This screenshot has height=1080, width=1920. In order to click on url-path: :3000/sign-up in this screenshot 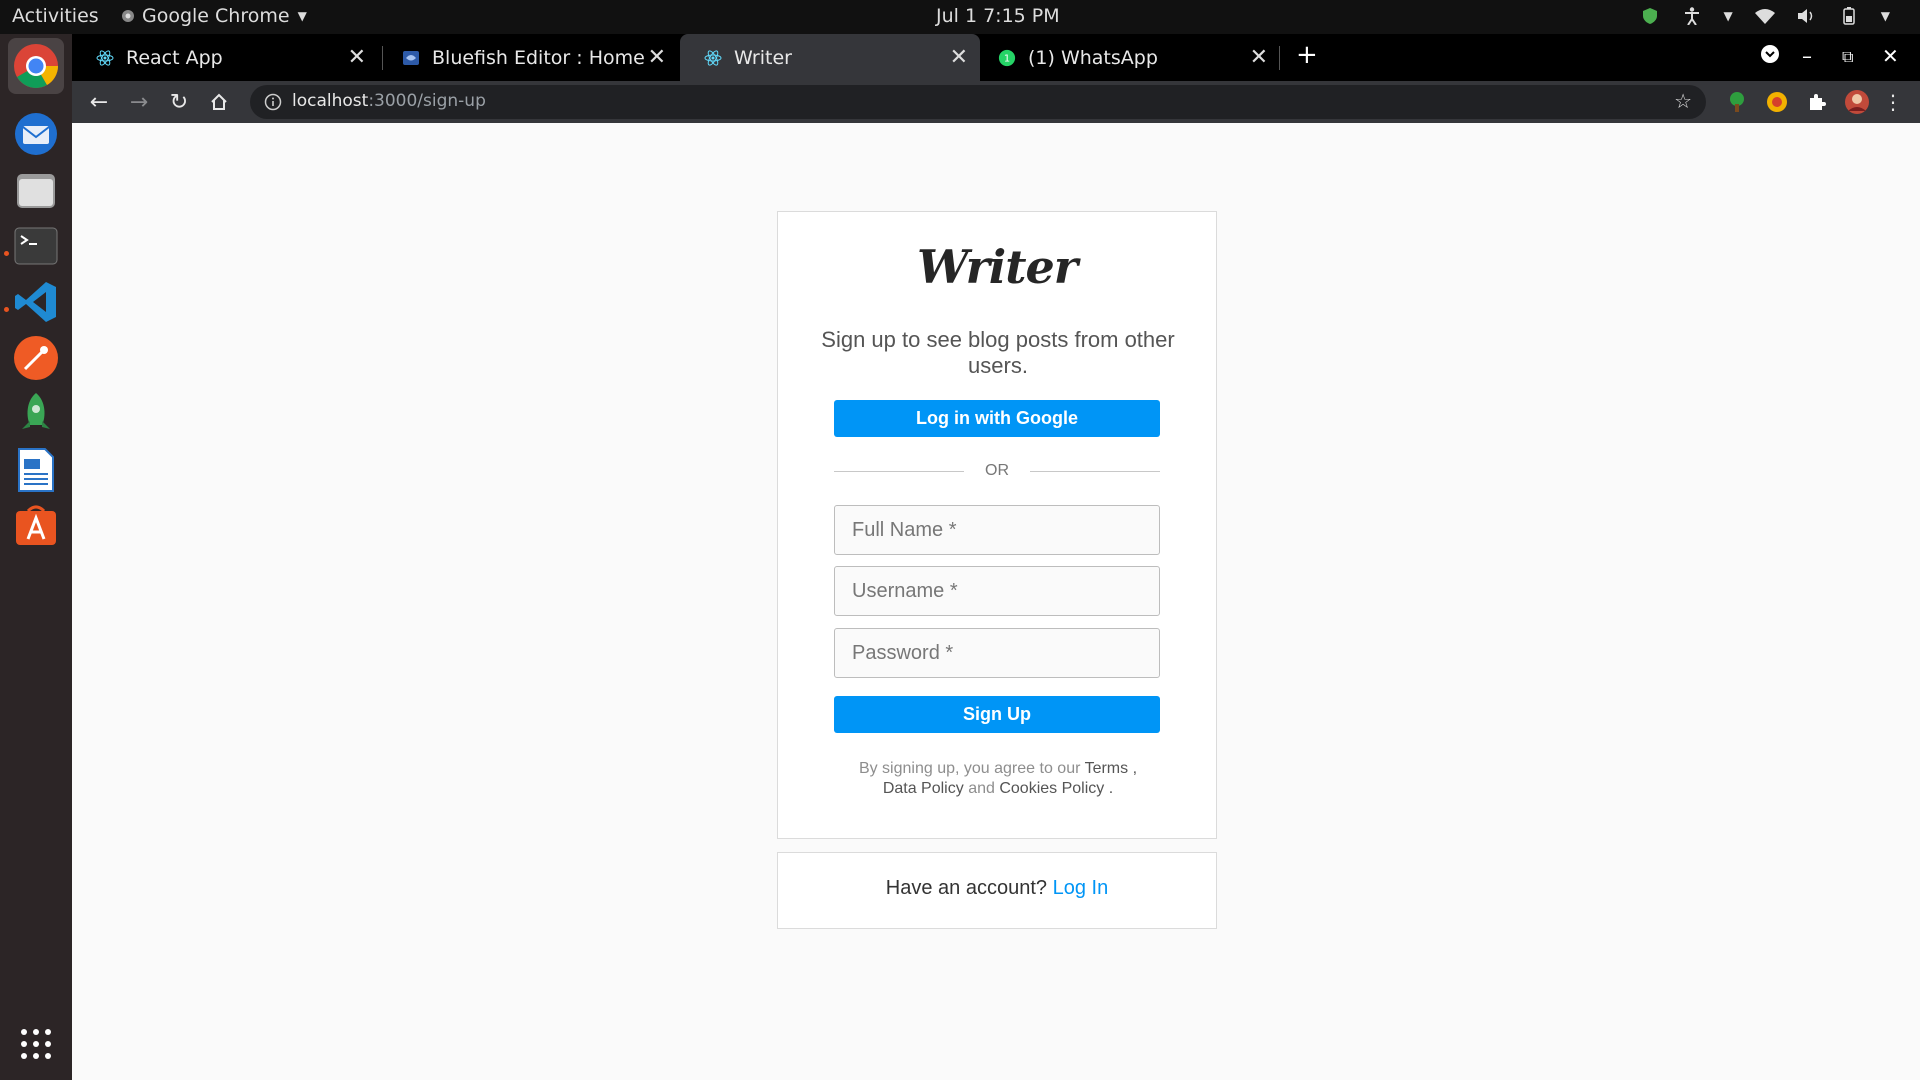, I will do `click(427, 101)`.